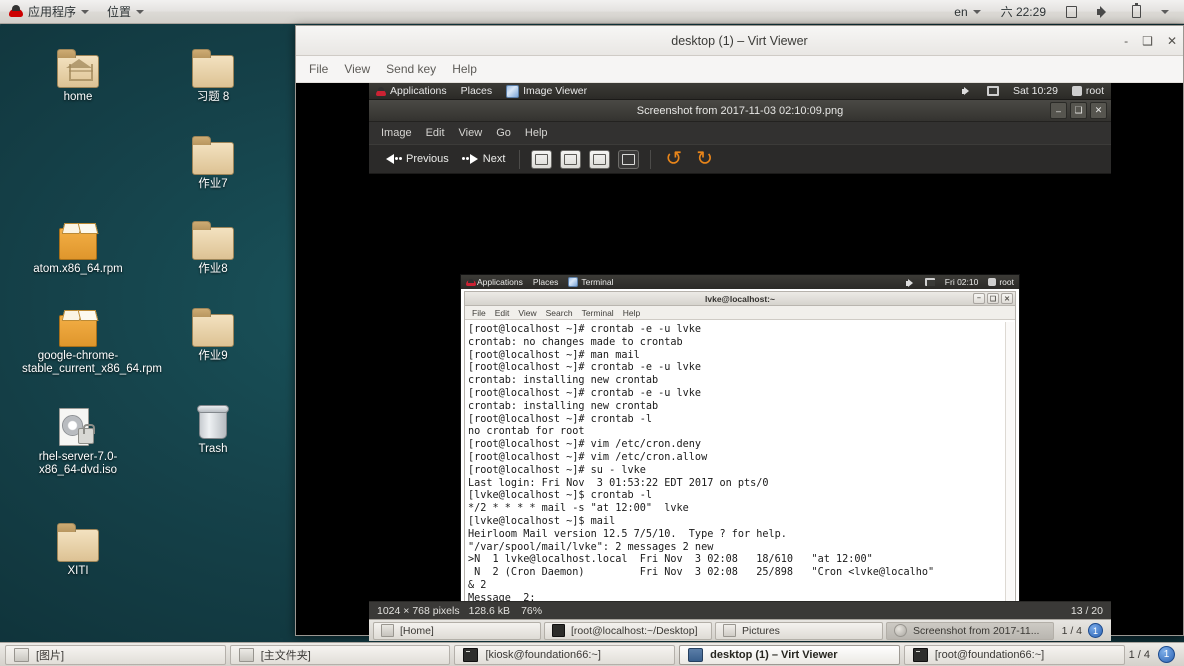 This screenshot has height=666, width=1184. What do you see at coordinates (396, 133) in the screenshot?
I see `menu-image: Image` at bounding box center [396, 133].